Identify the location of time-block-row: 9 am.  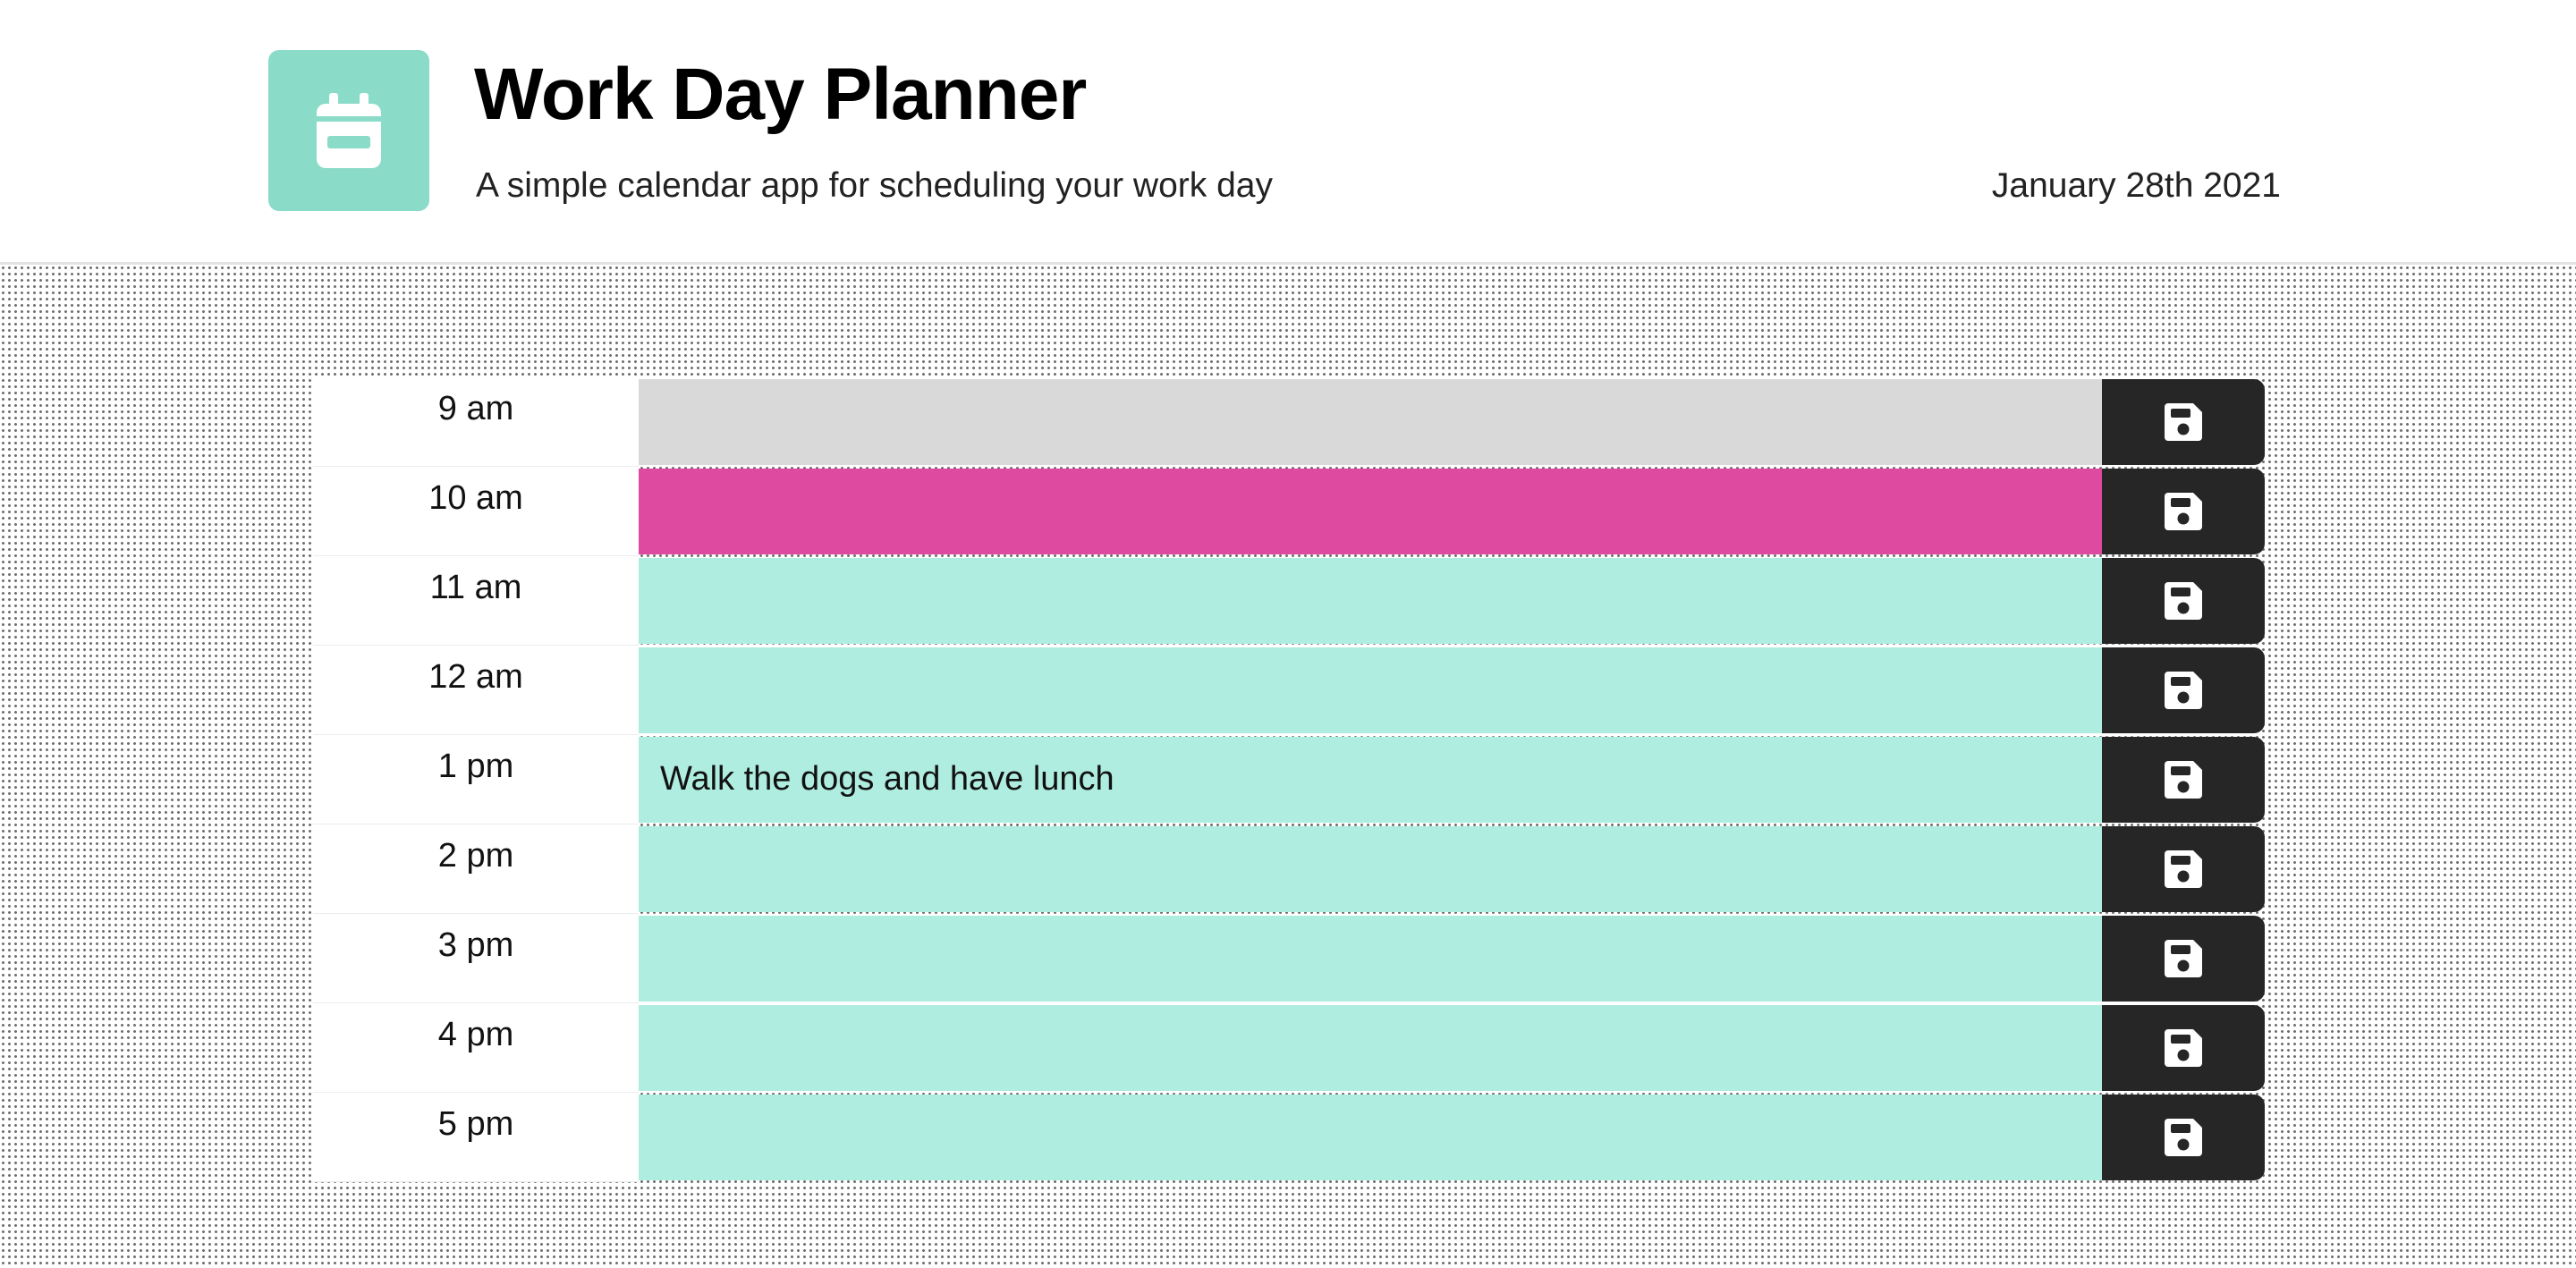
(1289, 422).